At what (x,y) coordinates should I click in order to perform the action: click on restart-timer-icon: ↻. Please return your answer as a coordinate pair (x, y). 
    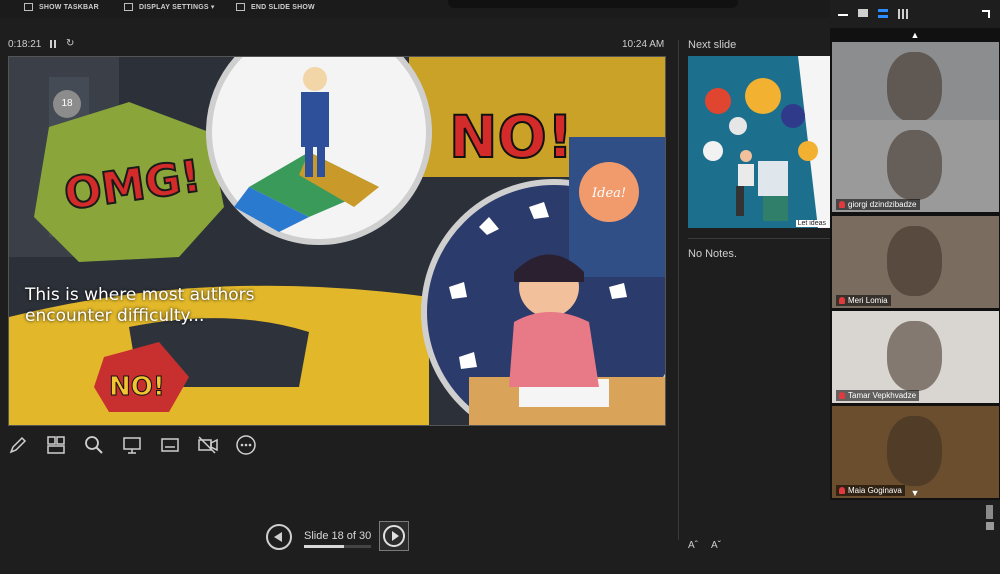
    Looking at the image, I should click on (70, 43).